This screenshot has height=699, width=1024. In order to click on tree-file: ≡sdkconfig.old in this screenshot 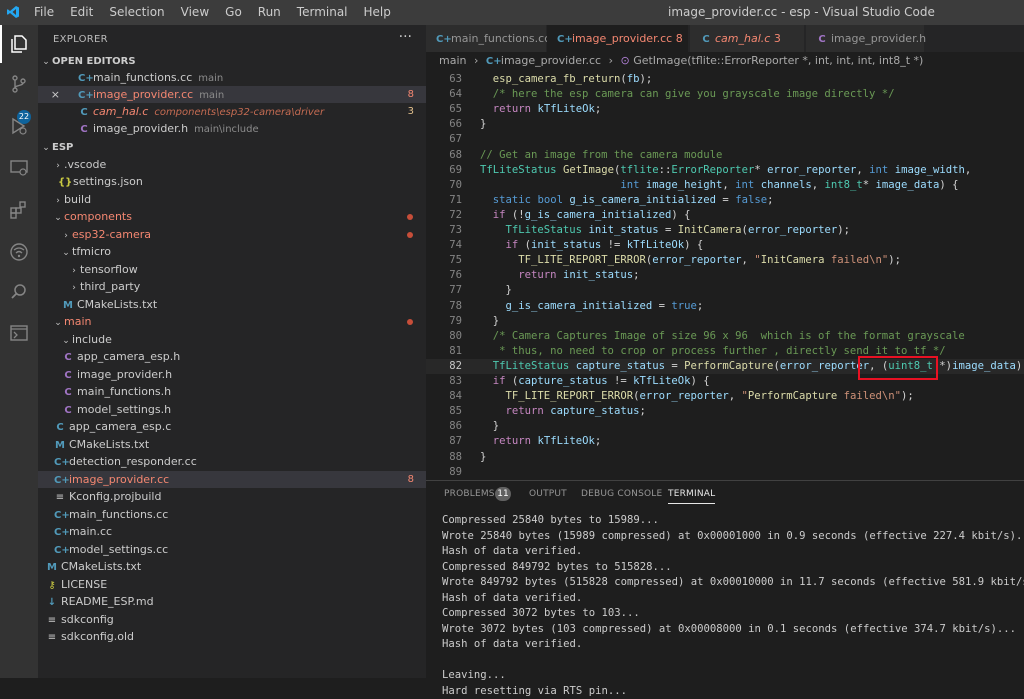, I will do `click(232, 636)`.